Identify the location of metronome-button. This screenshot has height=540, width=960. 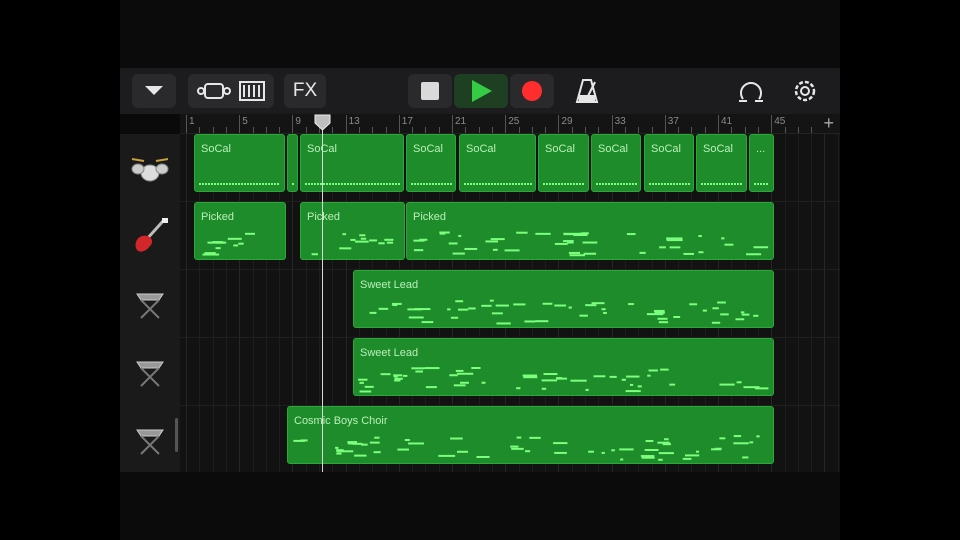
(587, 91).